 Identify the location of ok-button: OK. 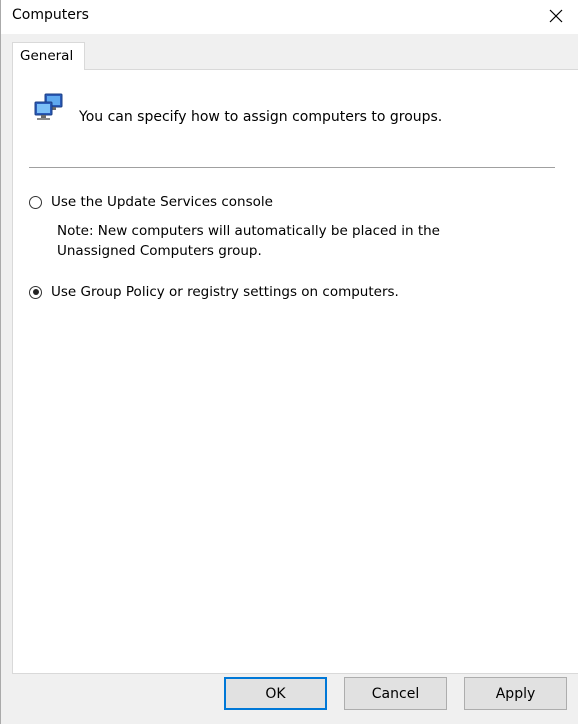
(275, 693).